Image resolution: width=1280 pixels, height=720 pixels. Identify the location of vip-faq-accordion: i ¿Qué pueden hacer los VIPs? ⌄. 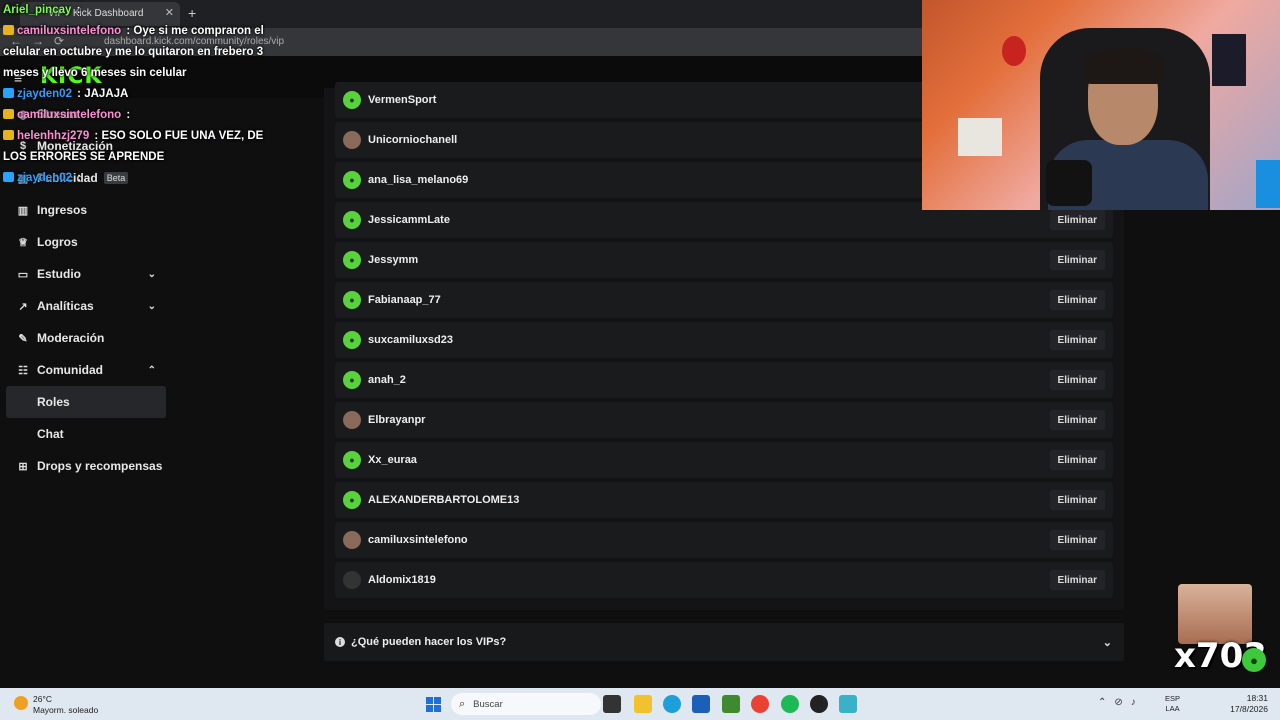
(724, 642).